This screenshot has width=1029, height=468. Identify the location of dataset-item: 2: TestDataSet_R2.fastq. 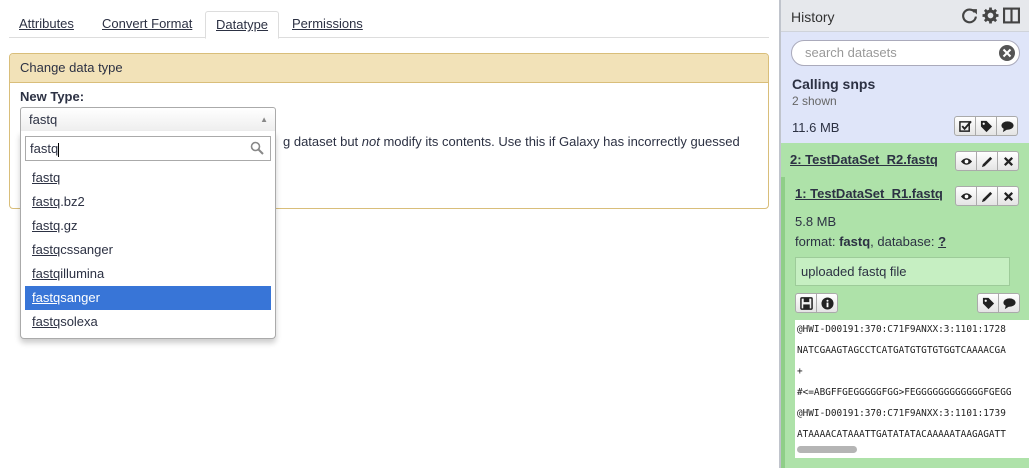
(905, 160).